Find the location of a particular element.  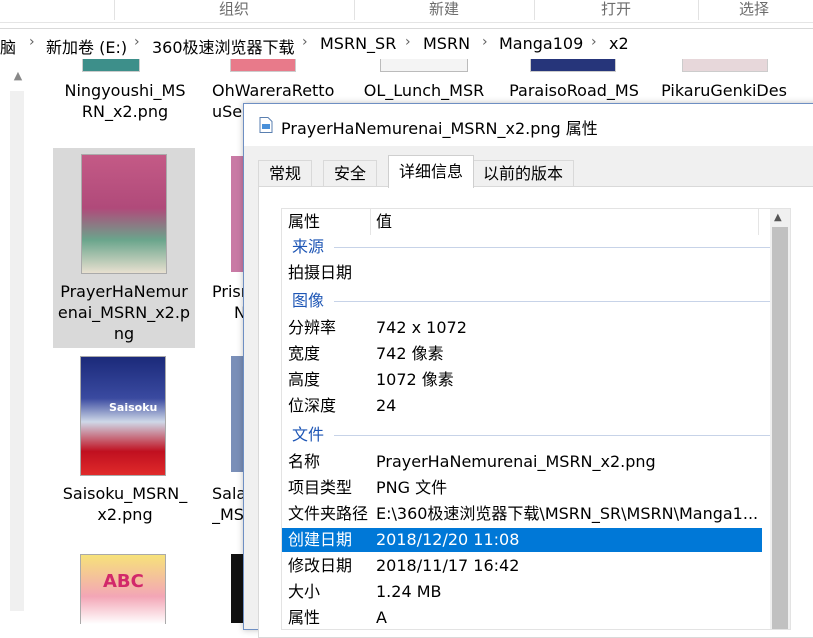

breadcrumb-this-pc: 脑 is located at coordinates (8, 46).